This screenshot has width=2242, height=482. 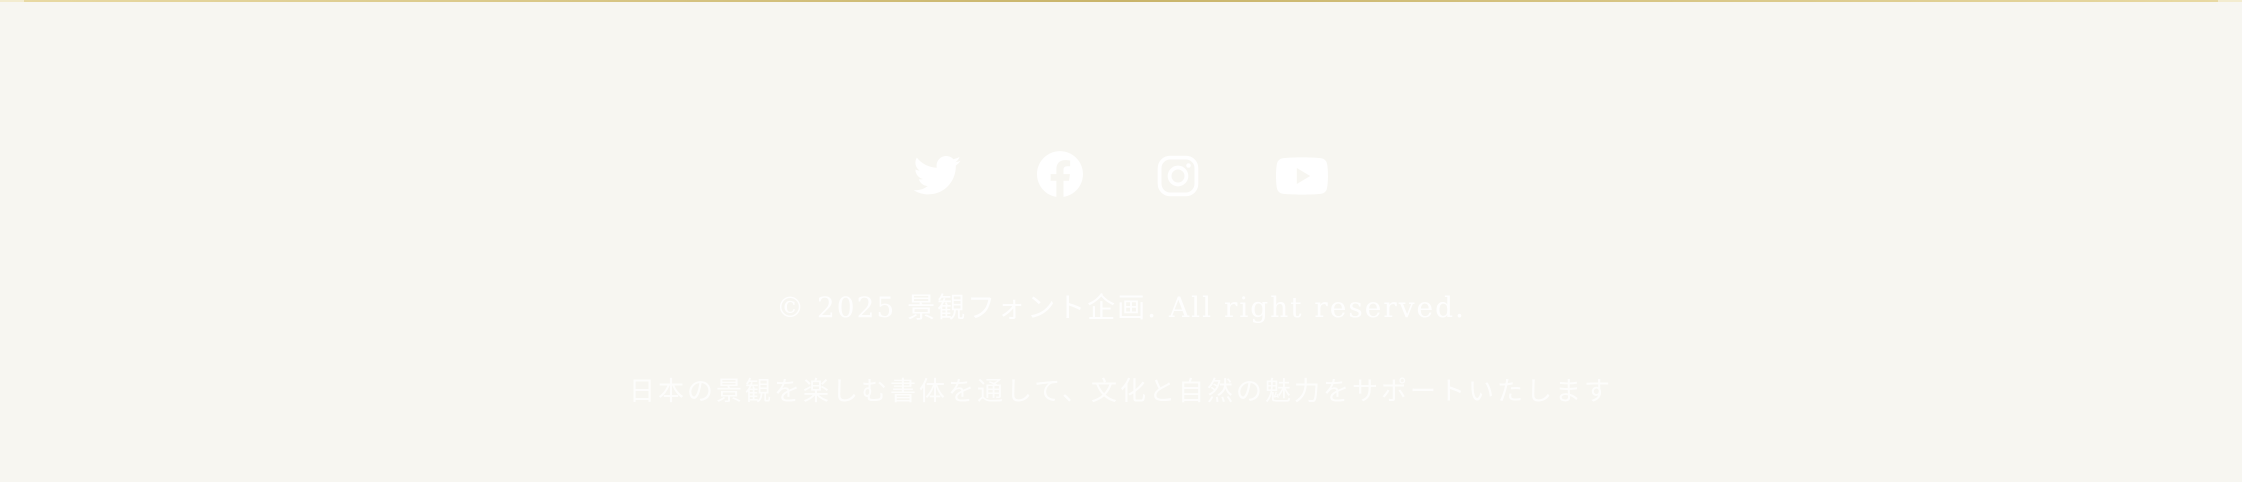 I want to click on instagram-icon, so click(x=1178, y=176).